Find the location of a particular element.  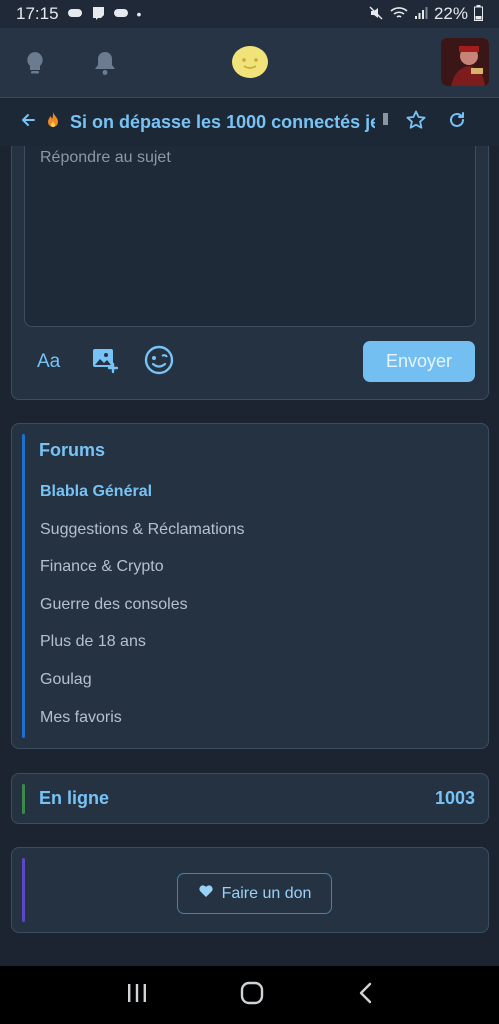

add-image-icon is located at coordinates (105, 362).